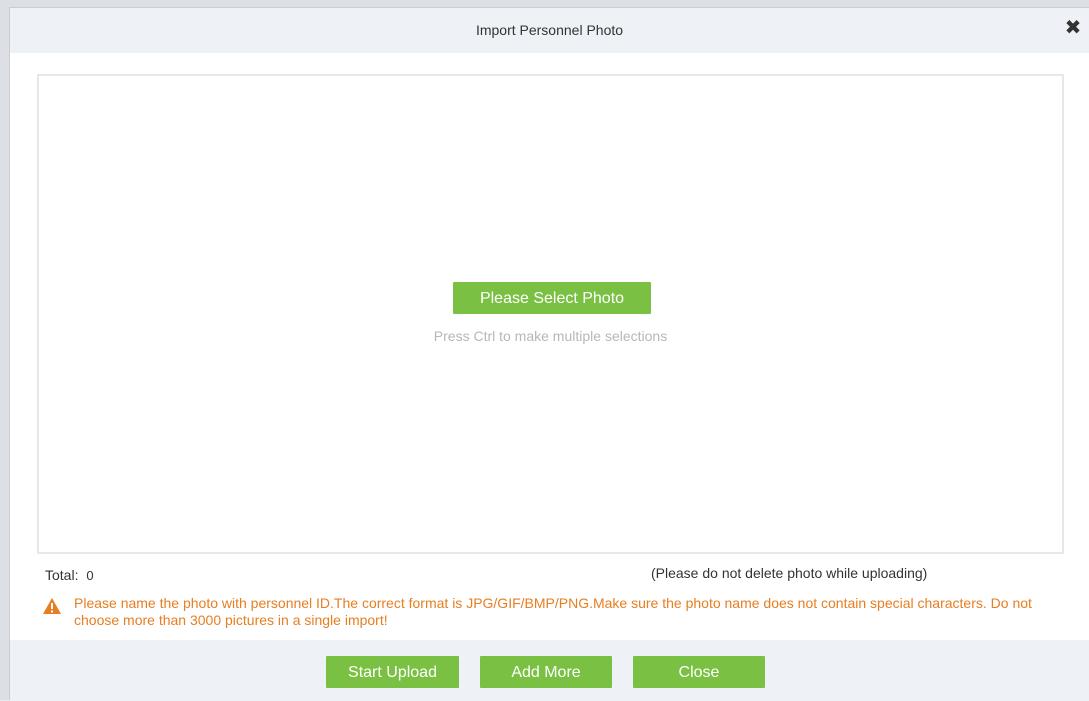 The image size is (1089, 701). I want to click on total-value: 0, so click(90, 575).